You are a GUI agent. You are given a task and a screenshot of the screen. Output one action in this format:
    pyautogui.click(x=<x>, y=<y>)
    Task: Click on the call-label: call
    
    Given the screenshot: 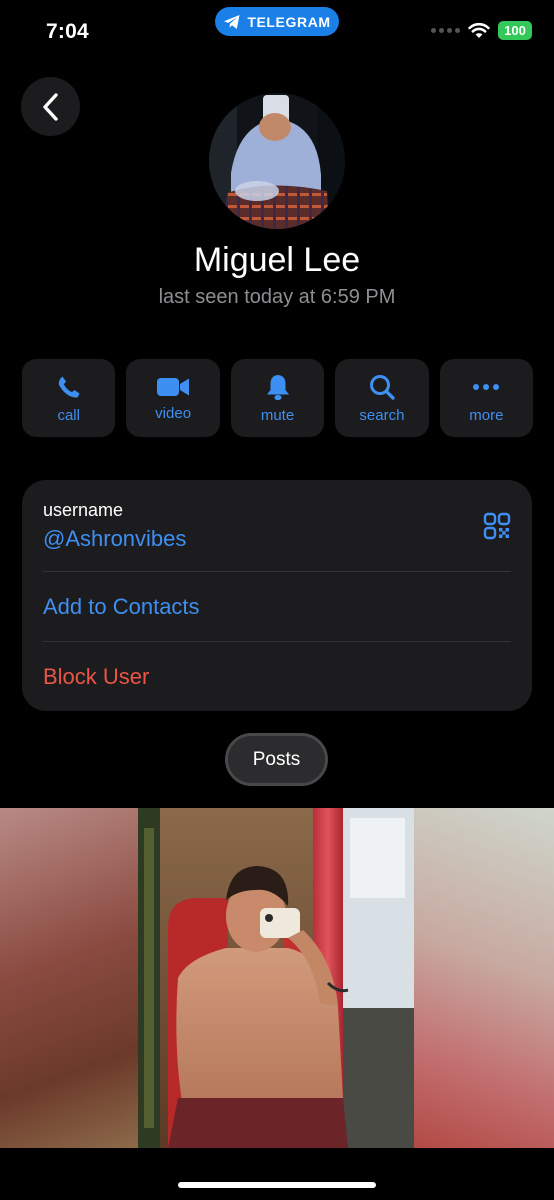 What is the action you would take?
    pyautogui.click(x=68, y=415)
    